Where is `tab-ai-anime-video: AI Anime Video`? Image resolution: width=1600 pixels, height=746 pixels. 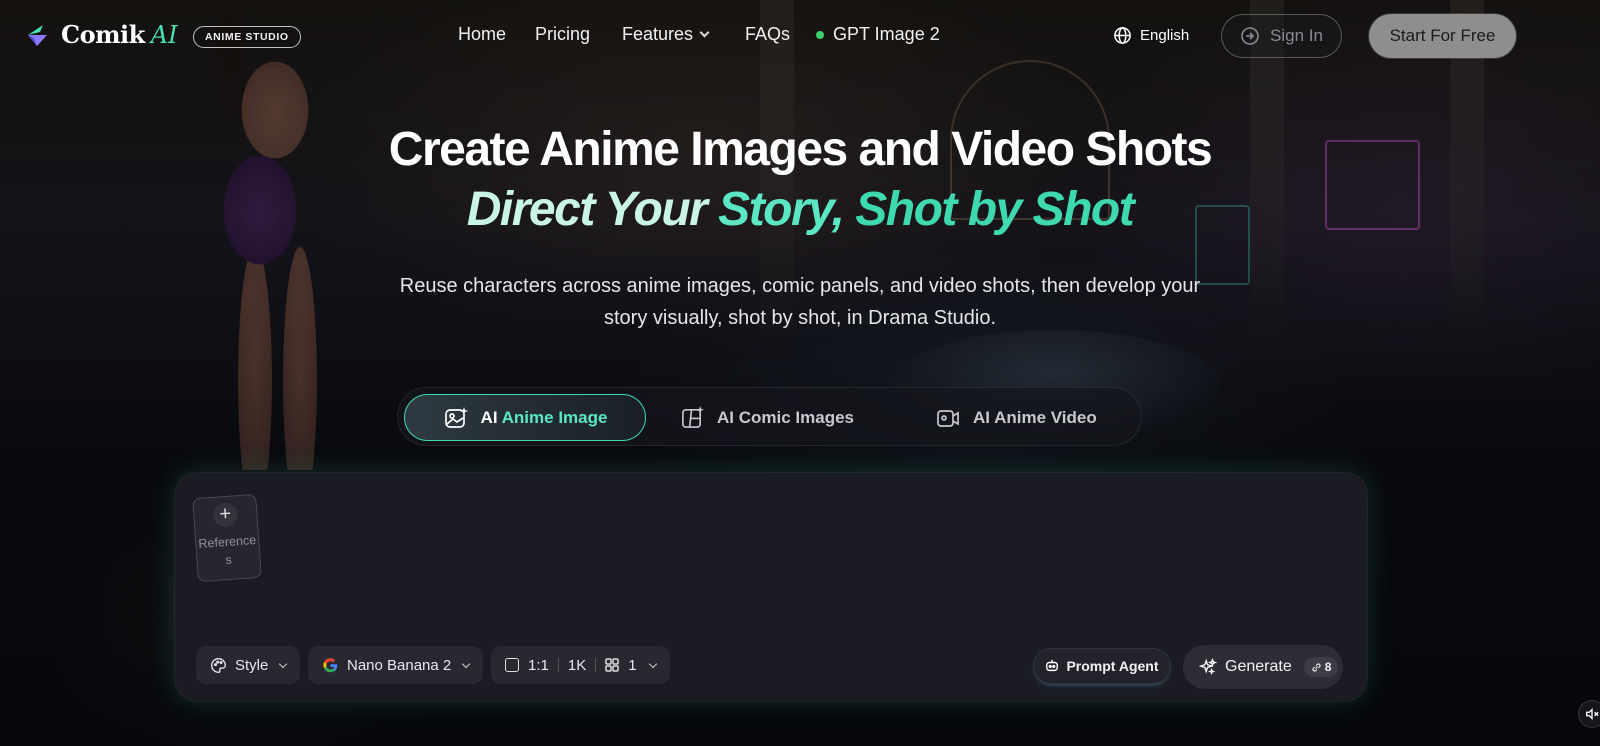
tab-ai-anime-video: AI Anime Video is located at coordinates (1016, 417).